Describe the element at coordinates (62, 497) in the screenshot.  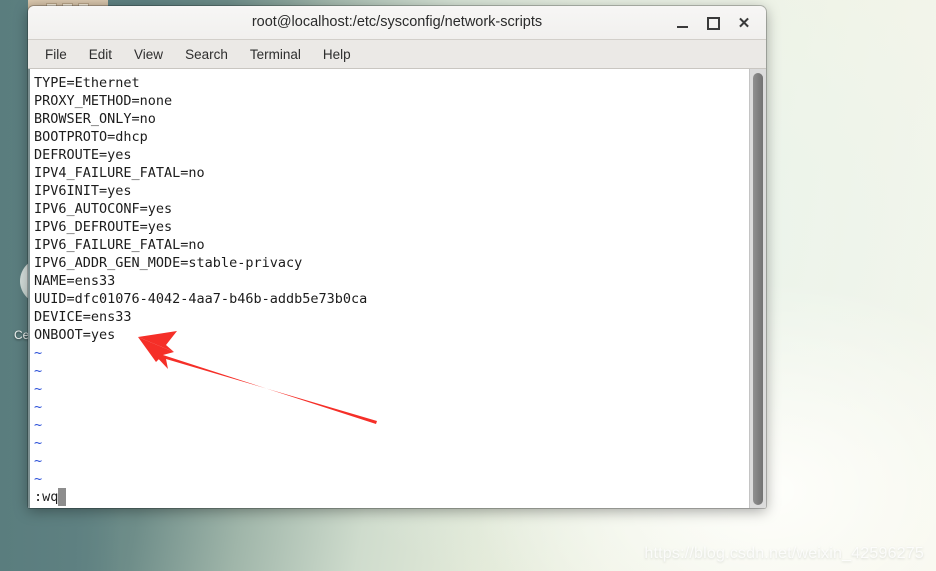
I see `text-cursor` at that location.